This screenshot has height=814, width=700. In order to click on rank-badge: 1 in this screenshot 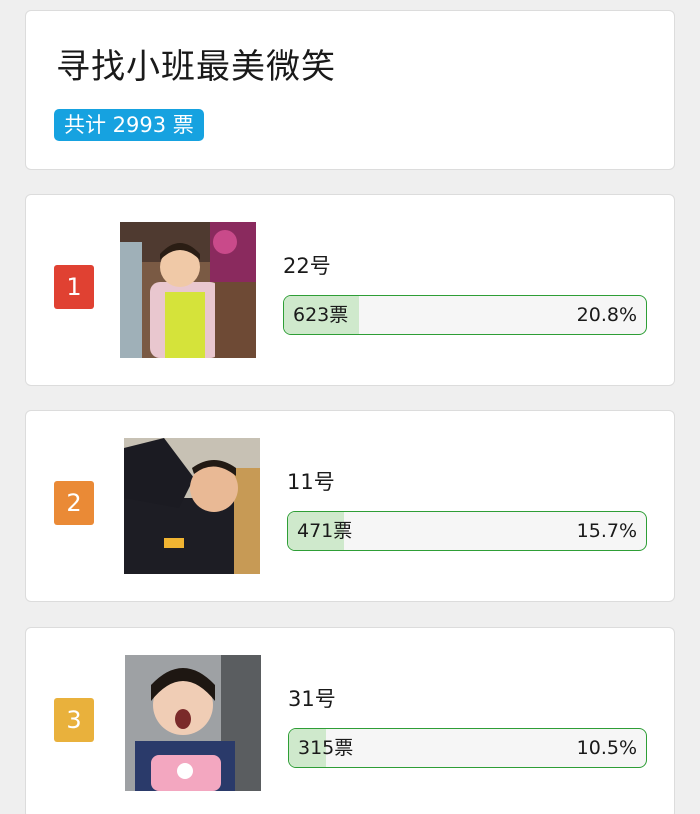, I will do `click(74, 287)`.